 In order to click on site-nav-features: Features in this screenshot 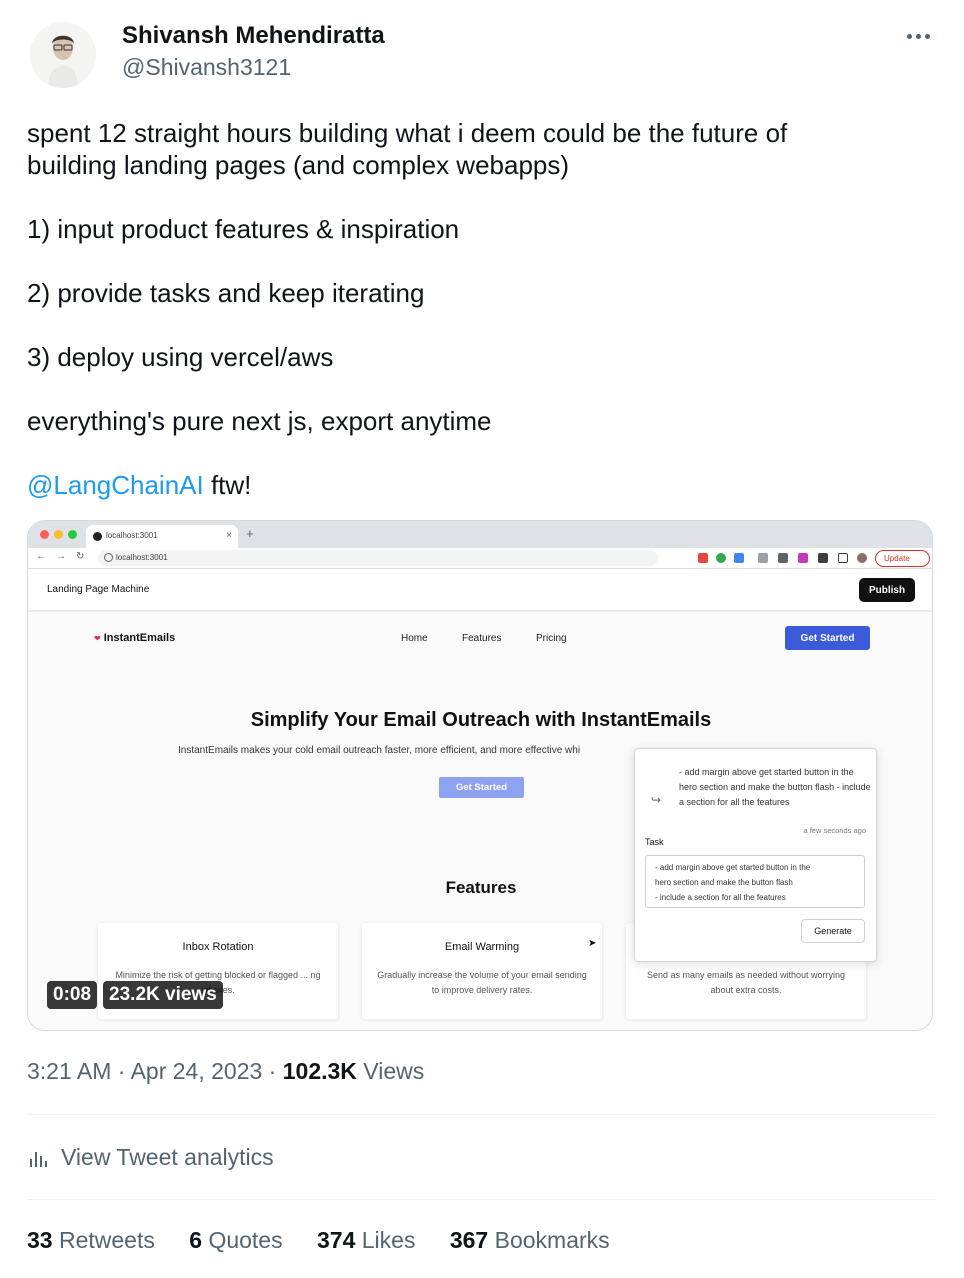, I will do `click(482, 638)`.